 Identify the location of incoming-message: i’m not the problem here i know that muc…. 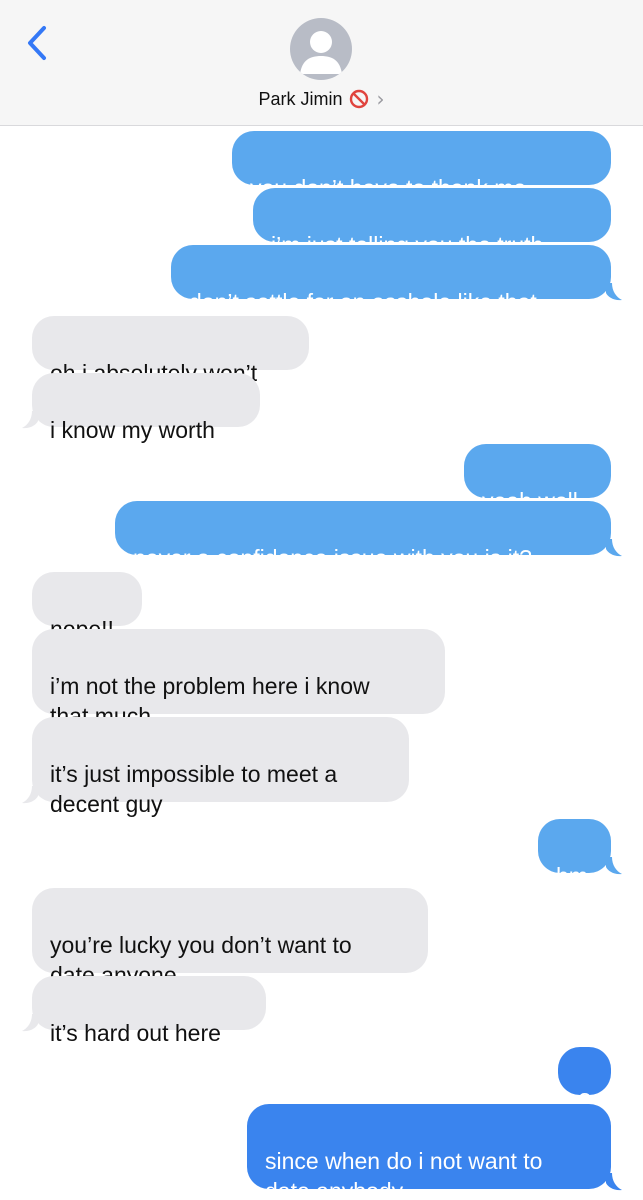
(238, 679).